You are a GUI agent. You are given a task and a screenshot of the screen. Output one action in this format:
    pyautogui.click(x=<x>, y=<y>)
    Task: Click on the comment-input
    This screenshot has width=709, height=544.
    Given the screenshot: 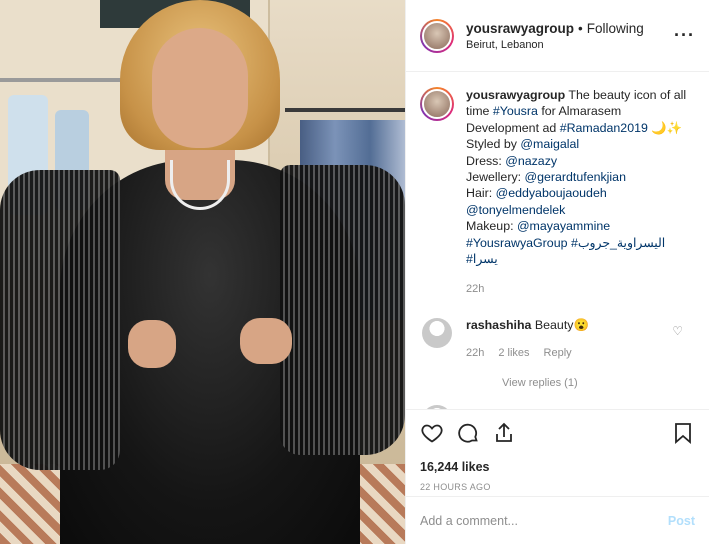 What is the action you would take?
    pyautogui.click(x=544, y=520)
    